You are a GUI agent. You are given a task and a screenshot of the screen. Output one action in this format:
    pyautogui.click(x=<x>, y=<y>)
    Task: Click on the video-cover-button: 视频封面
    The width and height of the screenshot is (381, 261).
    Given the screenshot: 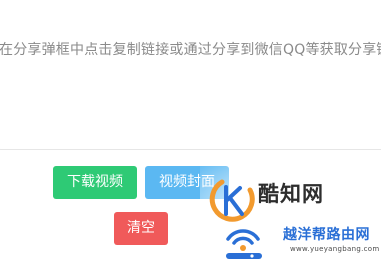 What is the action you would take?
    pyautogui.click(x=187, y=182)
    